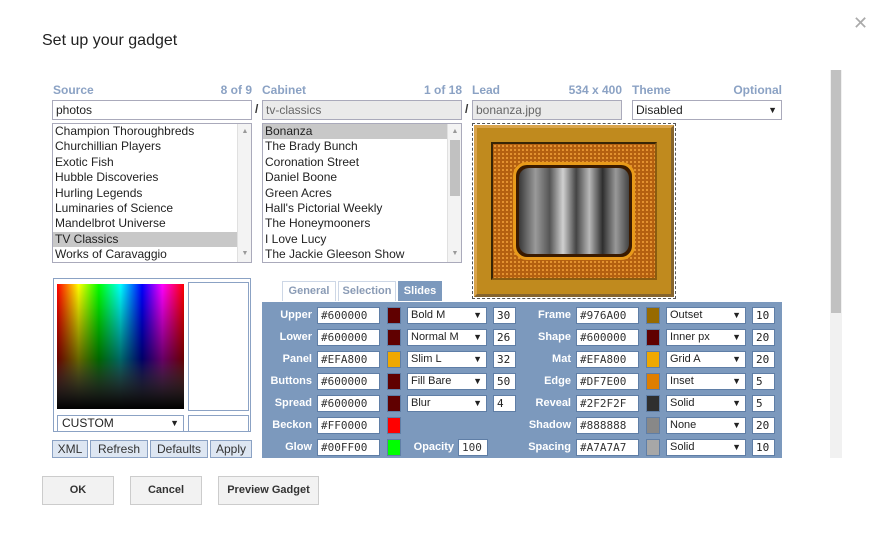 Image resolution: width=884 pixels, height=535 pixels. Describe the element at coordinates (362, 223) in the screenshot. I see `list-item: The Honeymooners` at that location.